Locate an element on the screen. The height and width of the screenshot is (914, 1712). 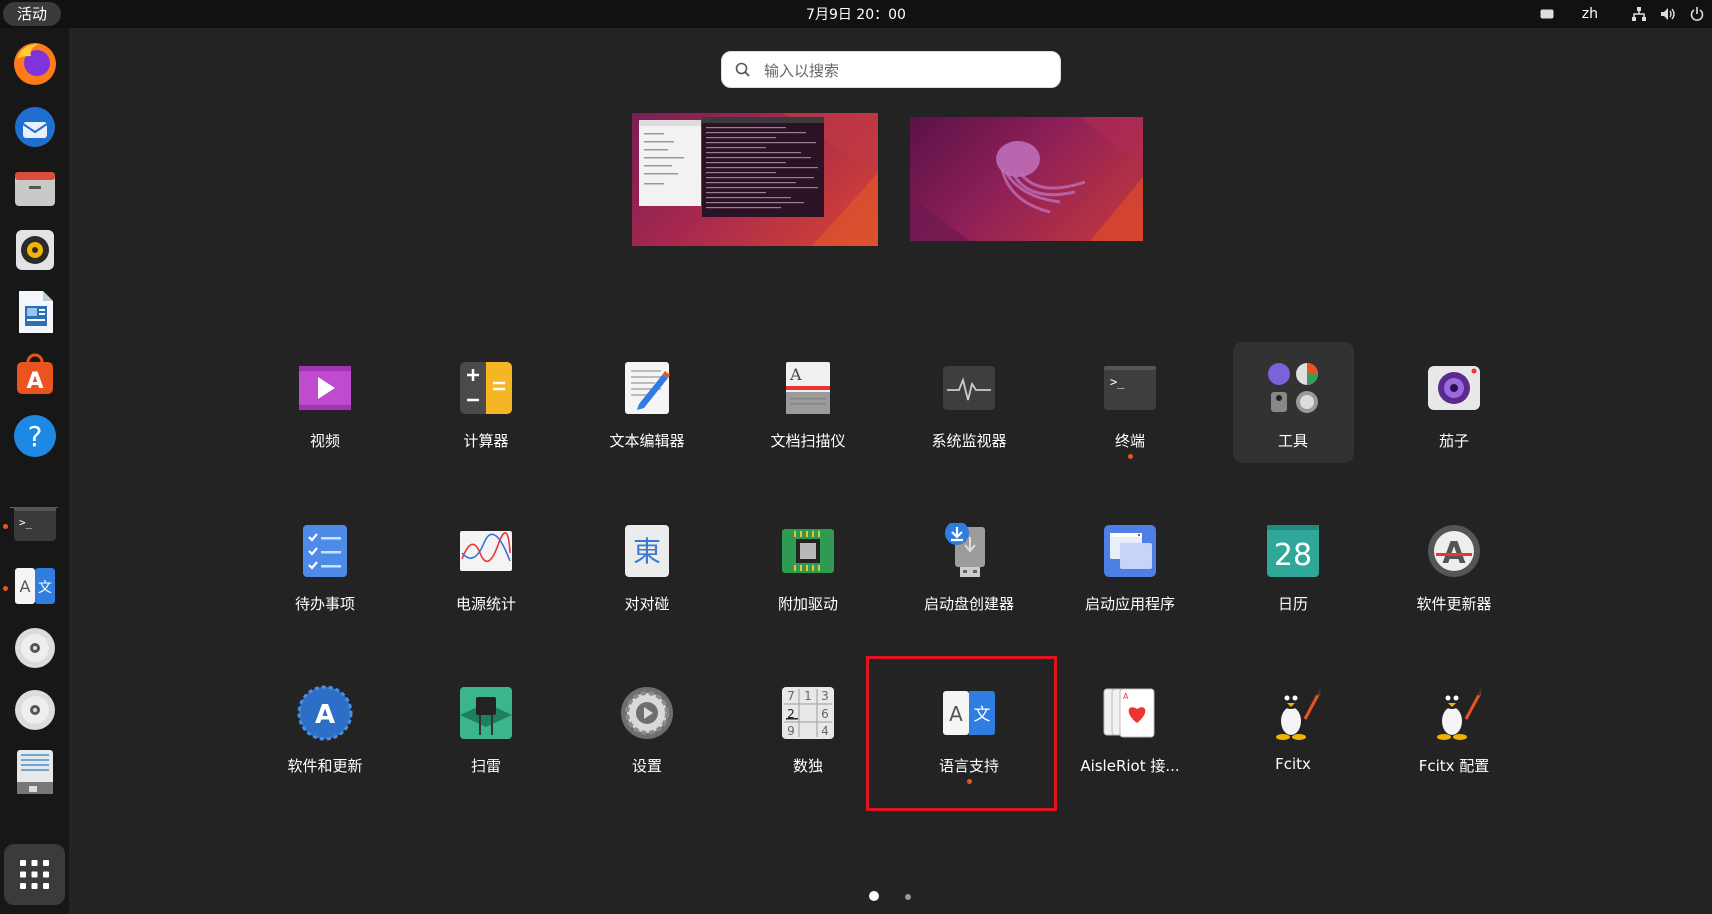
clock: 7月9日 20：00 is located at coordinates (856, 14).